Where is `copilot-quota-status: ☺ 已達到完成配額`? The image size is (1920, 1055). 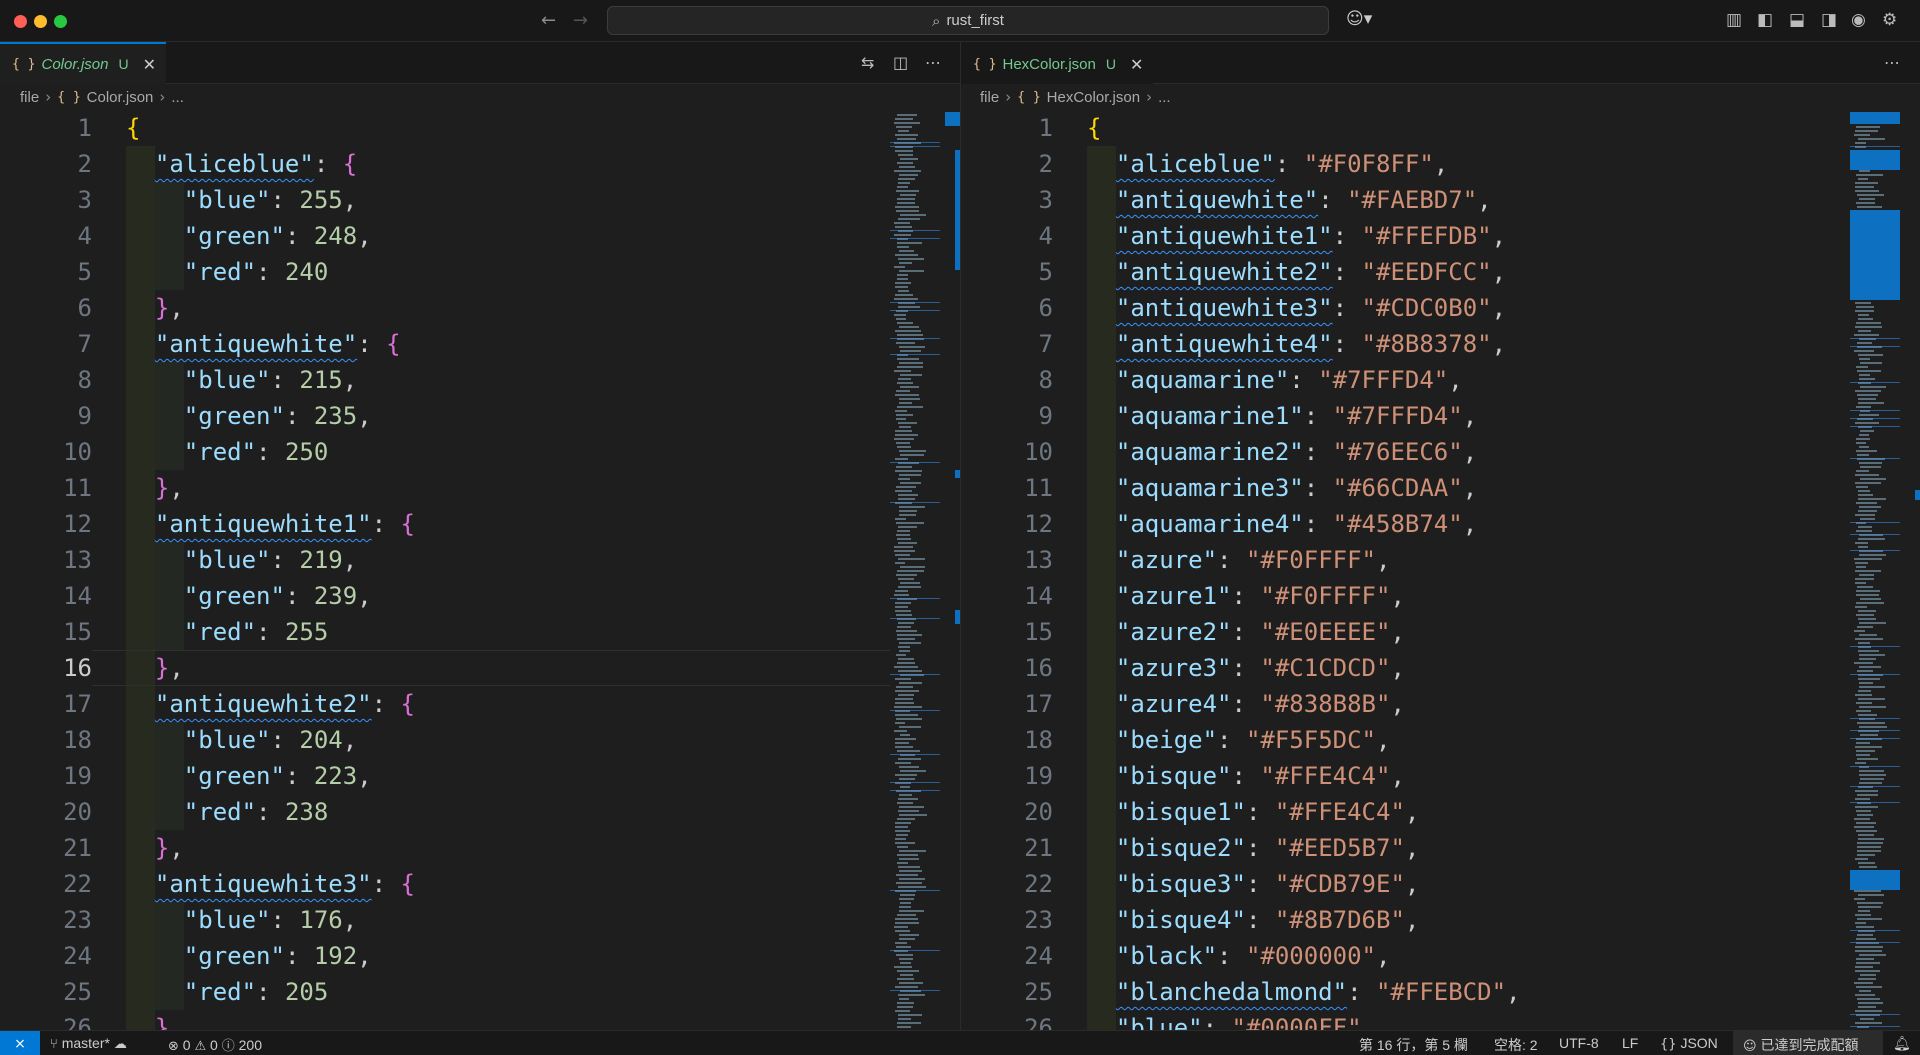 copilot-quota-status: ☺ 已達到完成配額 is located at coordinates (1800, 1045).